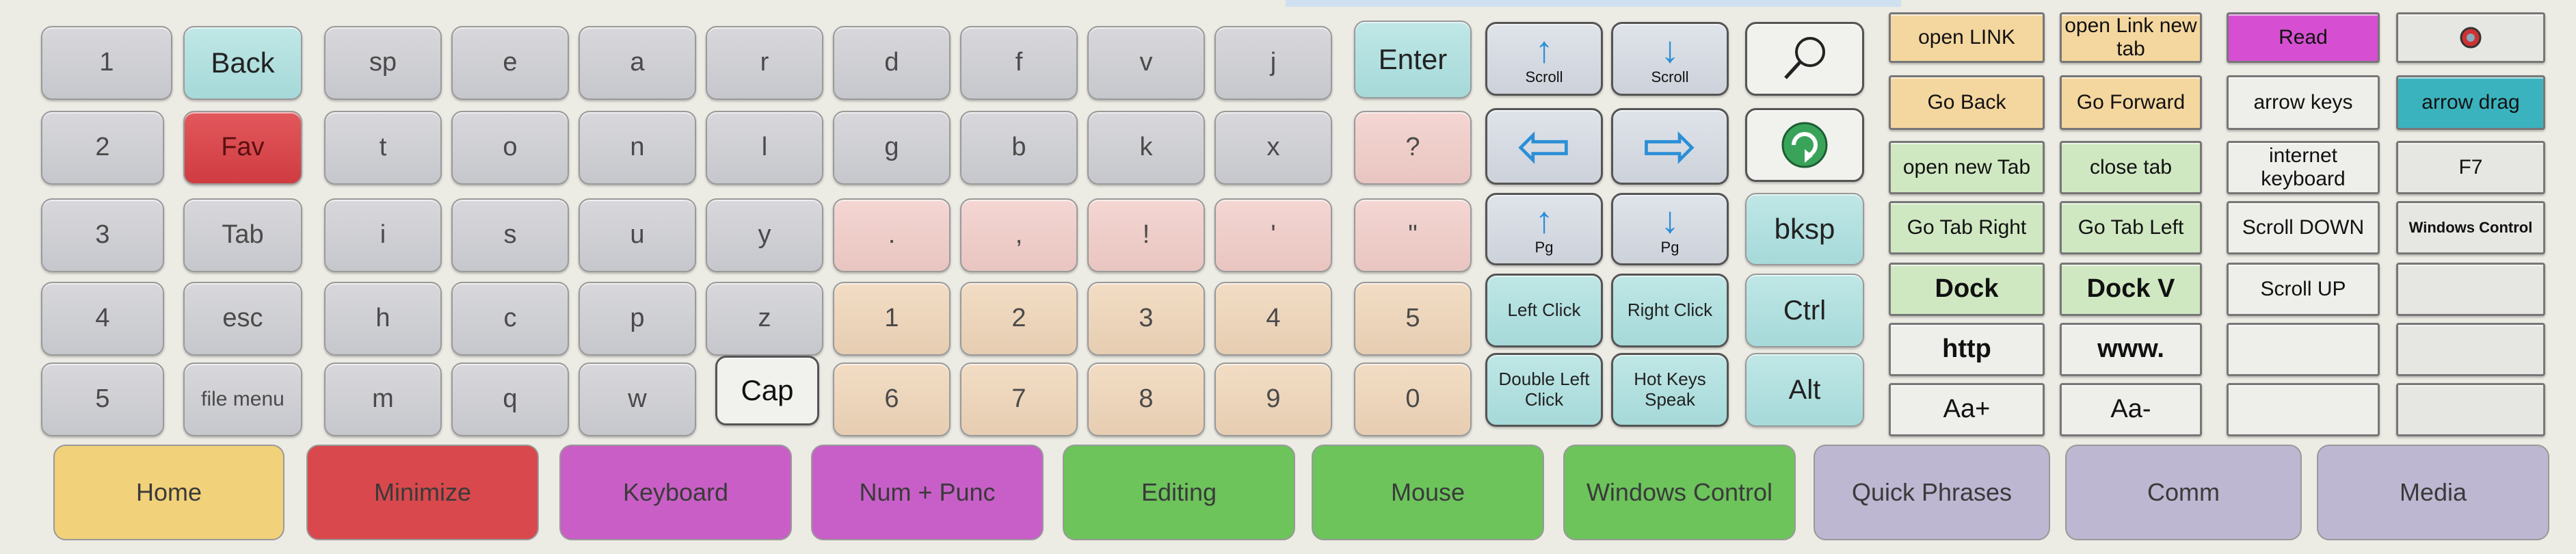 The height and width of the screenshot is (554, 2576). I want to click on key-o: o, so click(510, 148).